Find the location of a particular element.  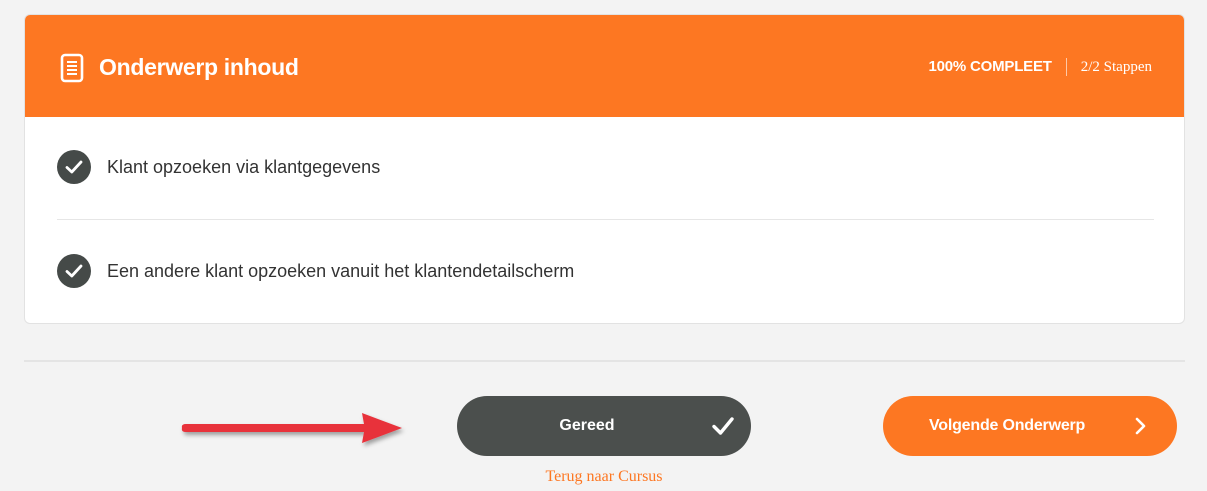

chevron-right-icon is located at coordinates (1140, 426).